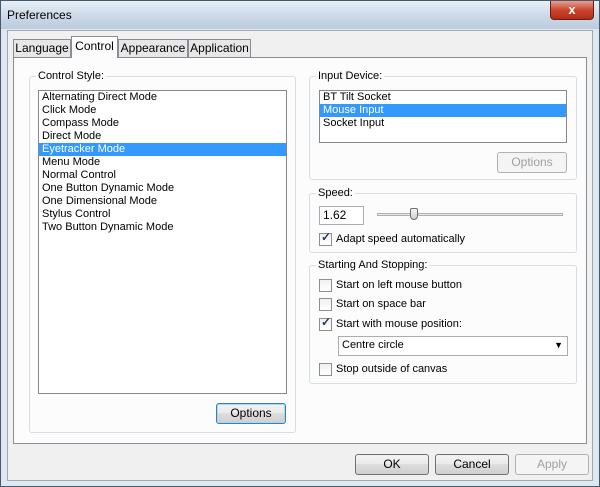 This screenshot has height=487, width=600. Describe the element at coordinates (552, 464) in the screenshot. I see `apply-button: Apply` at that location.